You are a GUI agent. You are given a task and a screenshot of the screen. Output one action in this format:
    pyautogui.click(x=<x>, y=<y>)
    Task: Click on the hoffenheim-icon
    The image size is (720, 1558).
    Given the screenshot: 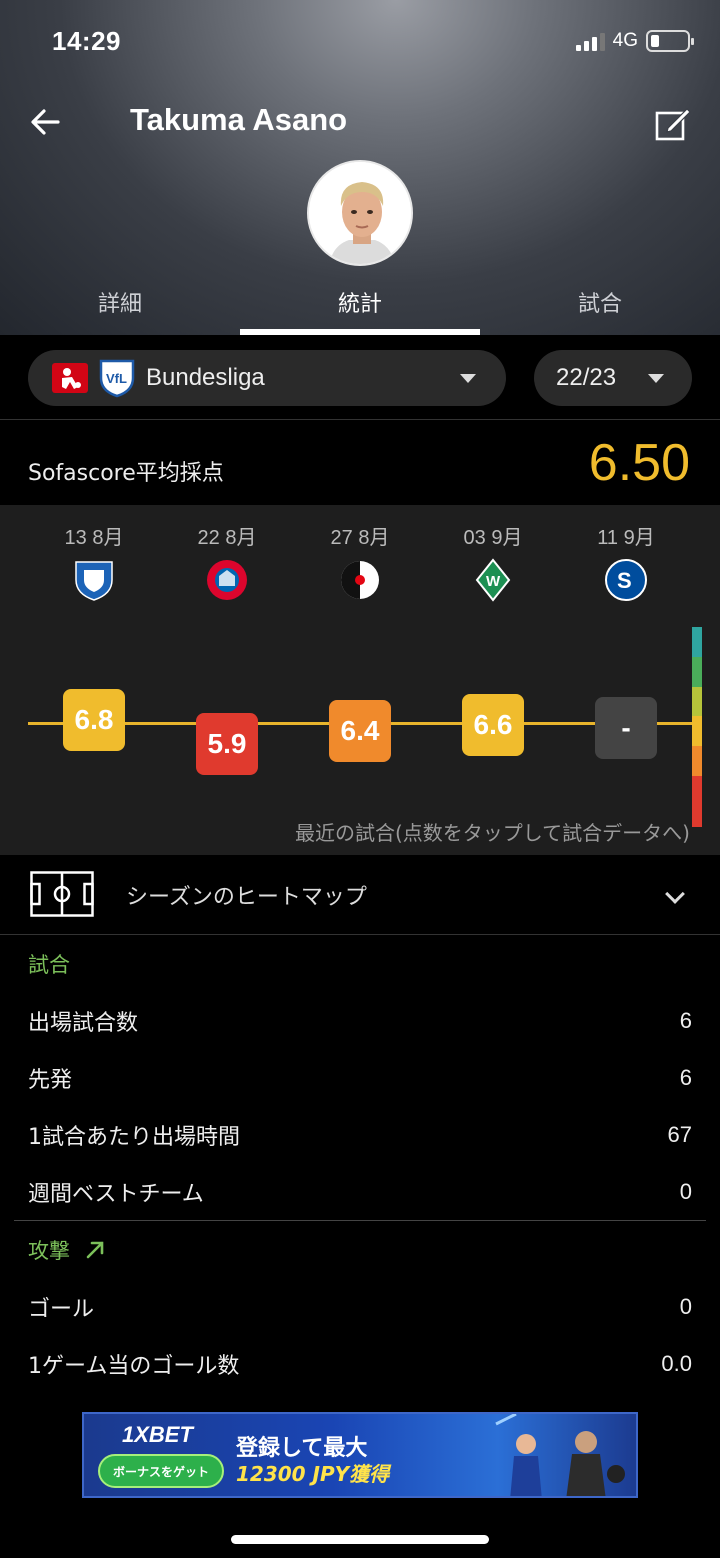 What is the action you would take?
    pyautogui.click(x=94, y=581)
    